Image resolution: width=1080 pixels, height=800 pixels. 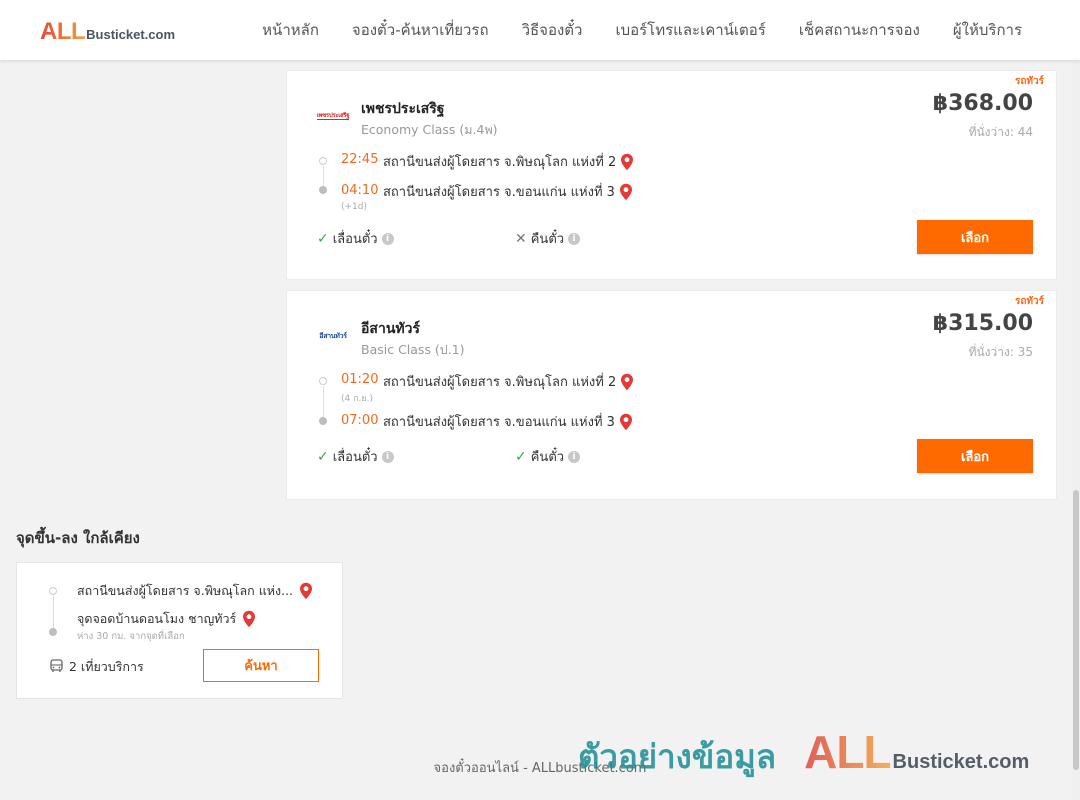 I want to click on bus-icon, so click(x=56, y=667).